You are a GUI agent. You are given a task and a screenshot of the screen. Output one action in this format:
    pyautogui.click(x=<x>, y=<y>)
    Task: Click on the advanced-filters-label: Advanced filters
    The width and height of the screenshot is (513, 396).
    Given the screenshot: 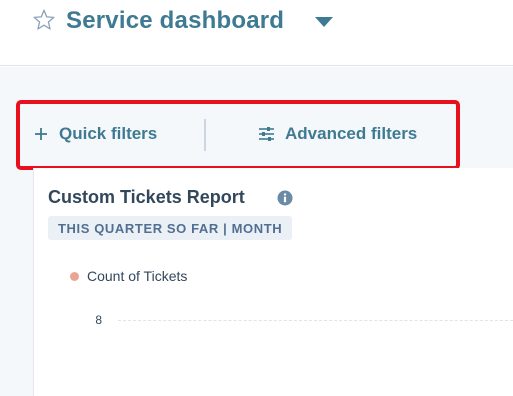 What is the action you would take?
    pyautogui.click(x=351, y=133)
    